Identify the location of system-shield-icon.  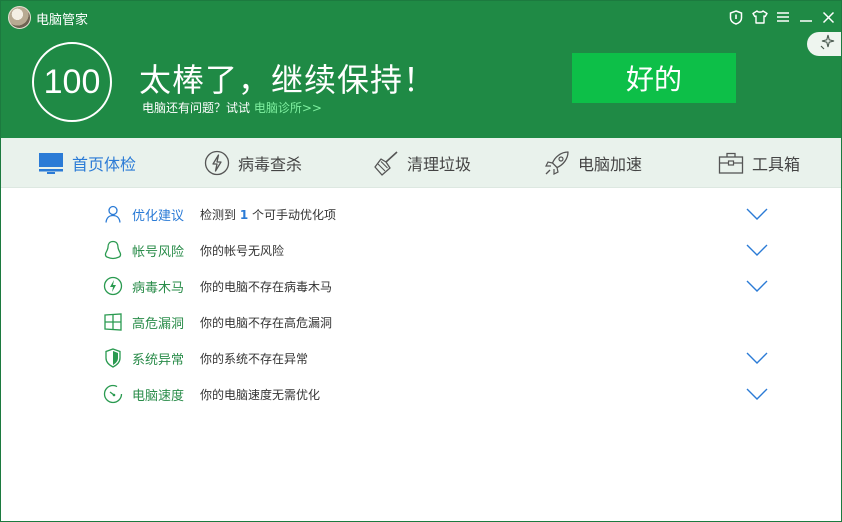
(113, 358).